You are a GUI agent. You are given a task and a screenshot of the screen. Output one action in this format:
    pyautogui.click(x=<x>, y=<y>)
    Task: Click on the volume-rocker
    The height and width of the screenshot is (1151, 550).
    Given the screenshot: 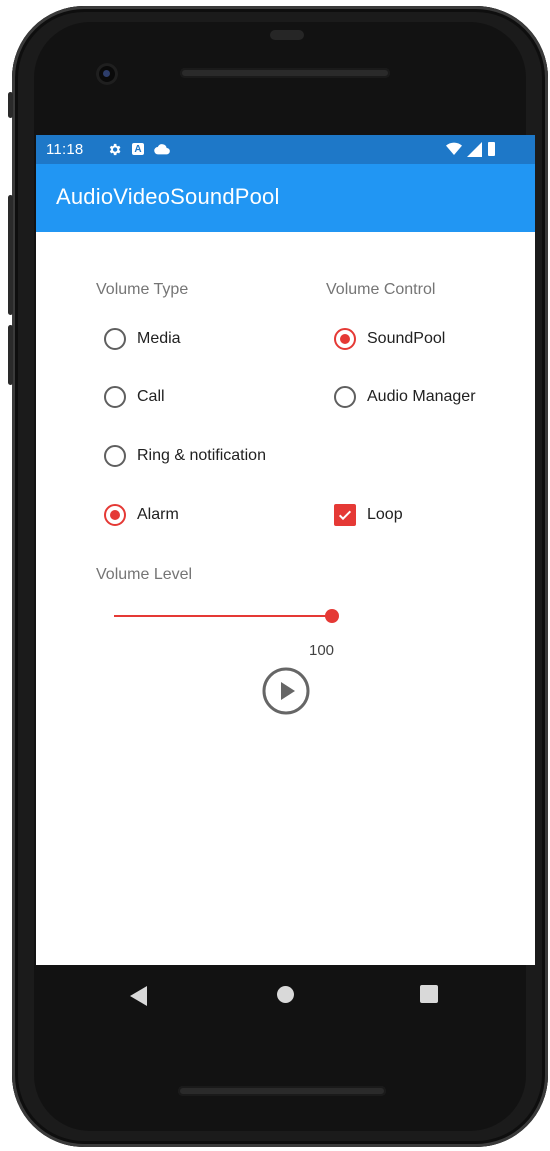 What is the action you would take?
    pyautogui.click(x=10, y=255)
    